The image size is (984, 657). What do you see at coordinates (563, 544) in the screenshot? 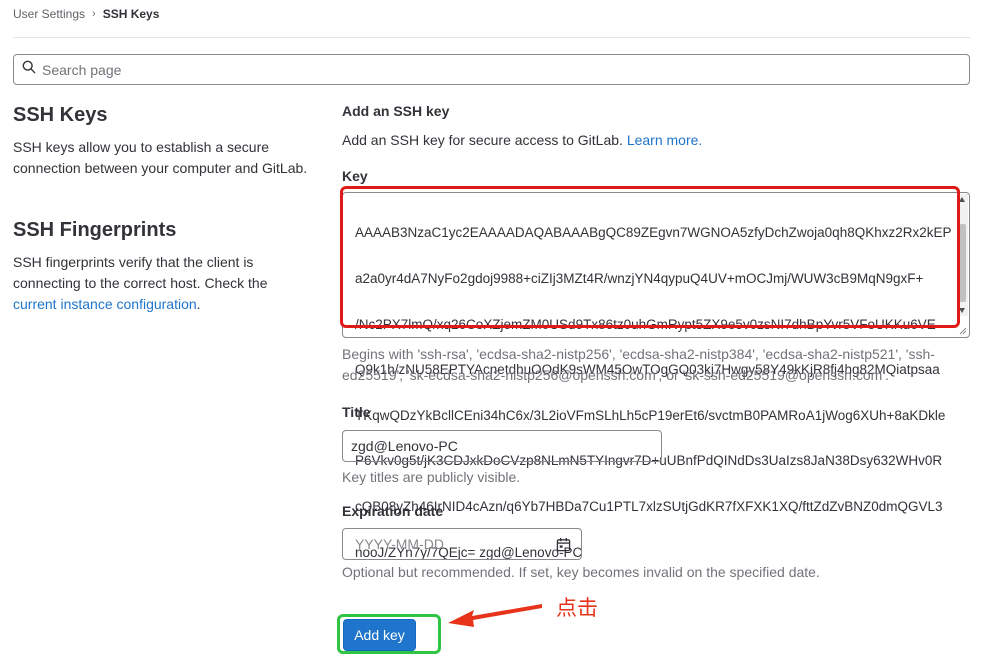
I see `calendar-icon` at bounding box center [563, 544].